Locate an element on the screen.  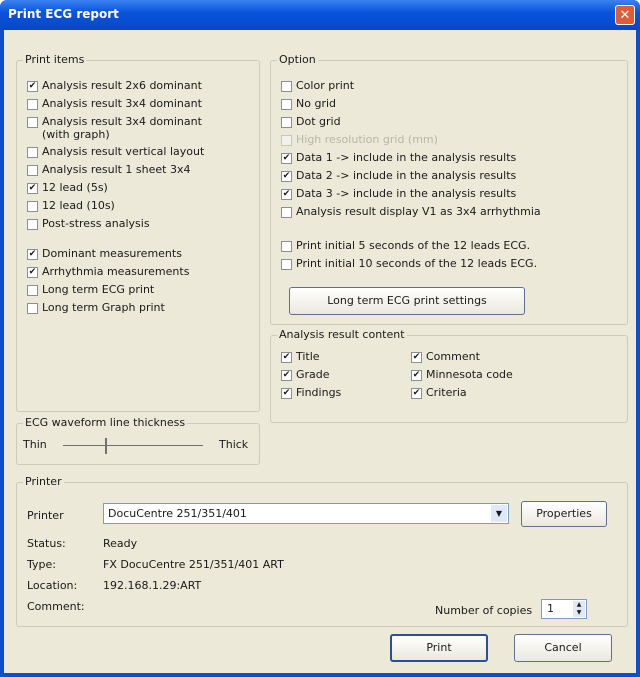
print-item-label: Dominant measurements is located at coordinates (112, 253).